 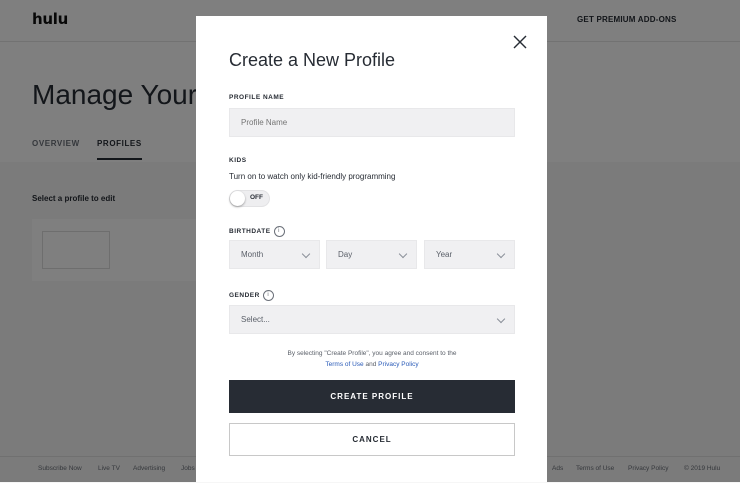 I want to click on terms-of-use-link: Terms of Use, so click(x=344, y=364).